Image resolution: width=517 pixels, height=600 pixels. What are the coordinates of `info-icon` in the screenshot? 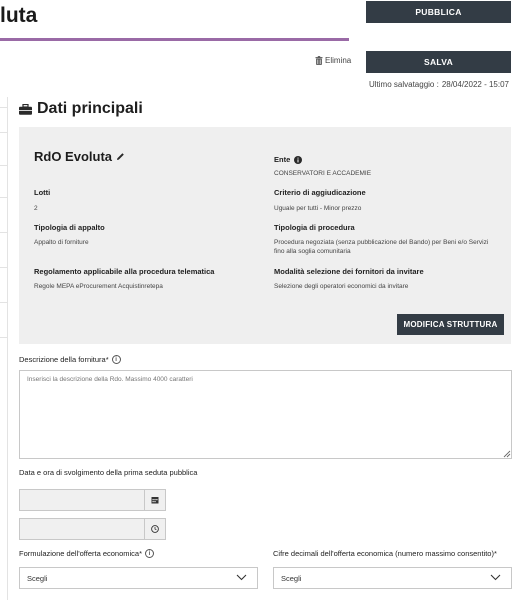 It's located at (298, 159).